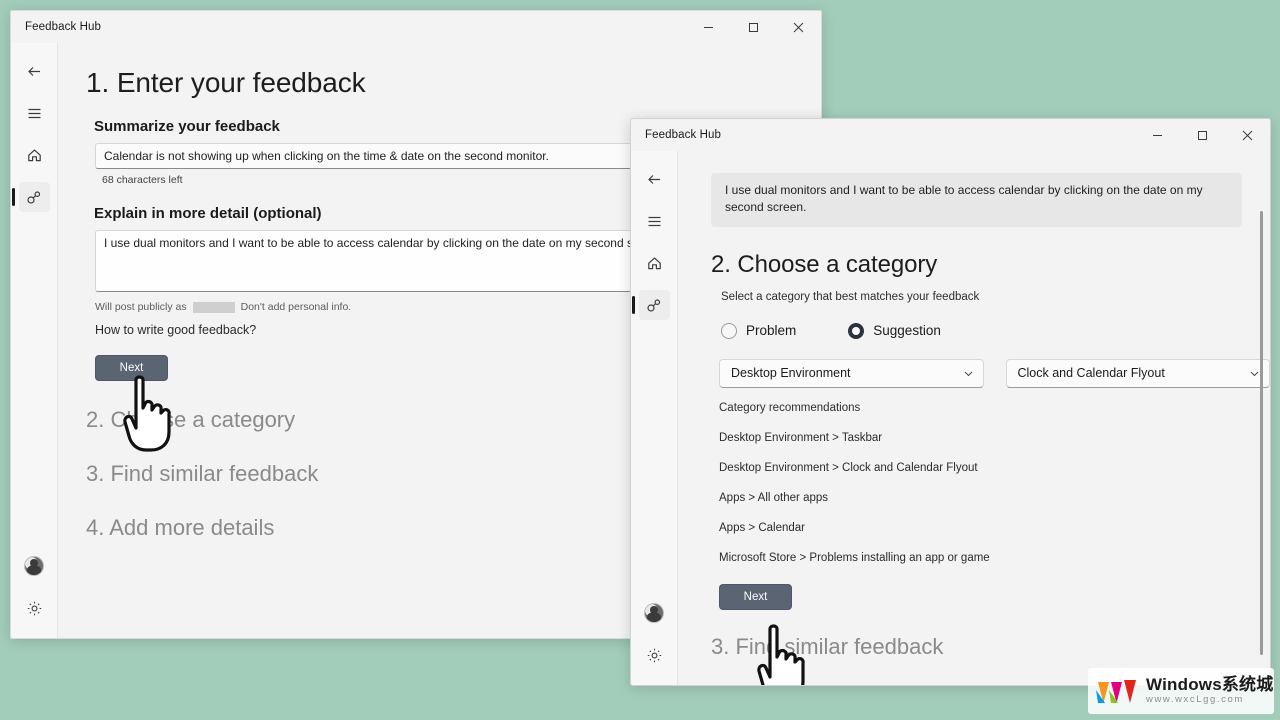 The width and height of the screenshot is (1280, 720). Describe the element at coordinates (994, 528) in the screenshot. I see `recommendation-item: Apps > Calendar` at that location.